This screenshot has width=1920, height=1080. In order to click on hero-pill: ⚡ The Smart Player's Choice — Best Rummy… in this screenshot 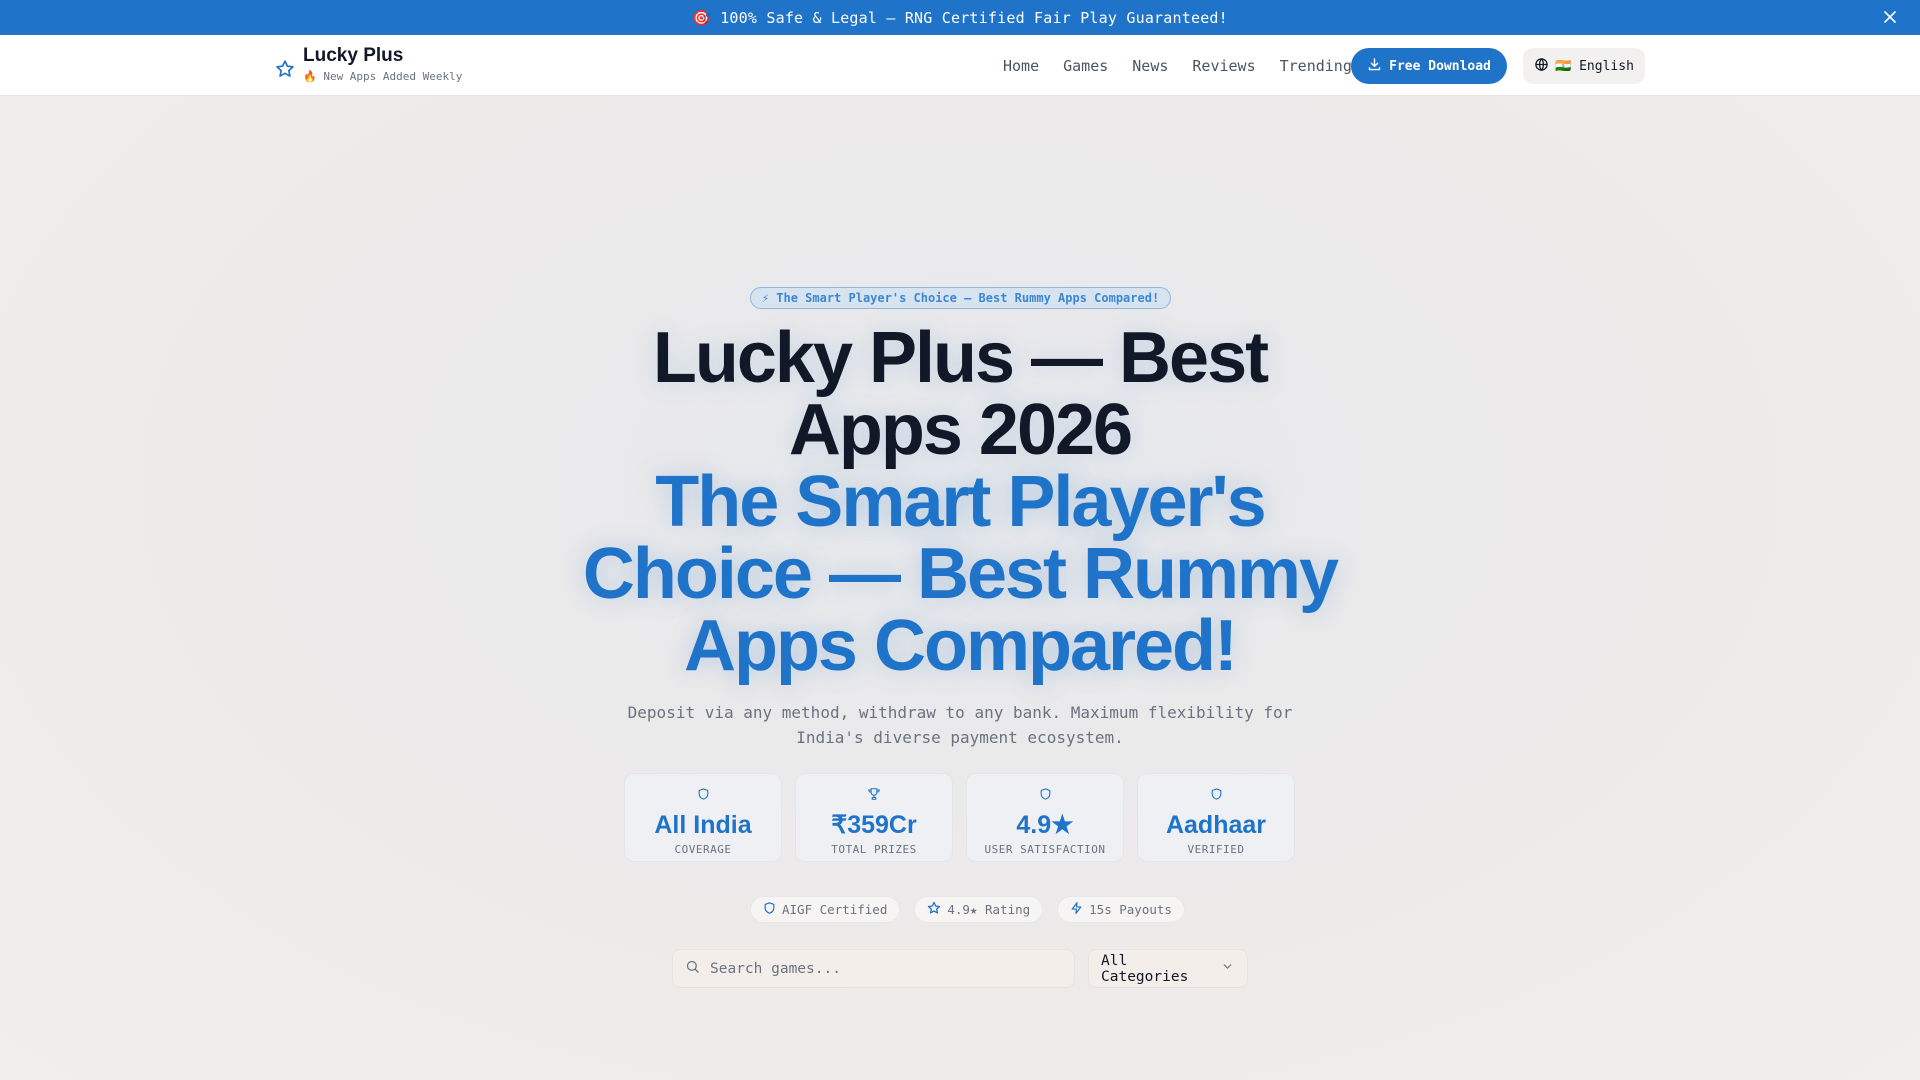, I will do `click(960, 298)`.